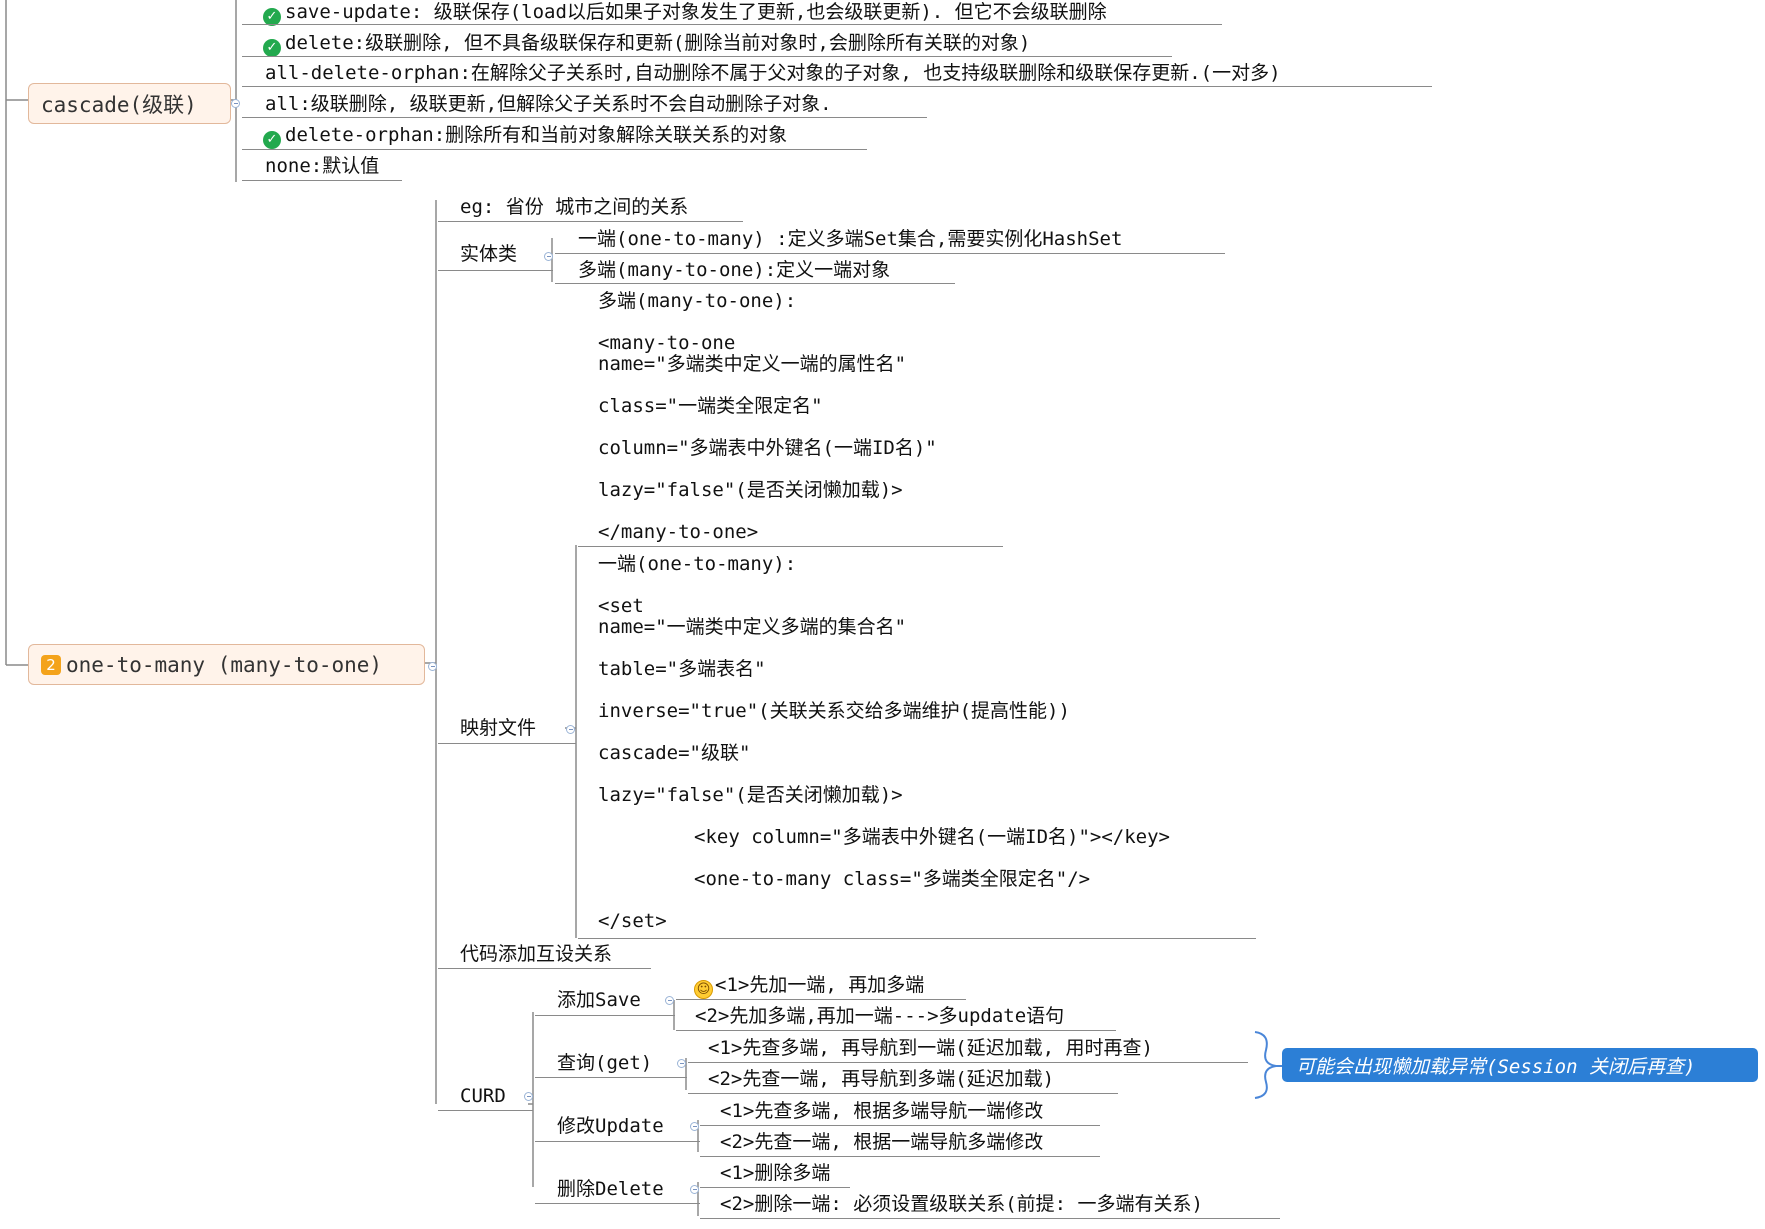  I want to click on curd-save-item: ☺ <1>先加一端, 再加多端, so click(809, 986).